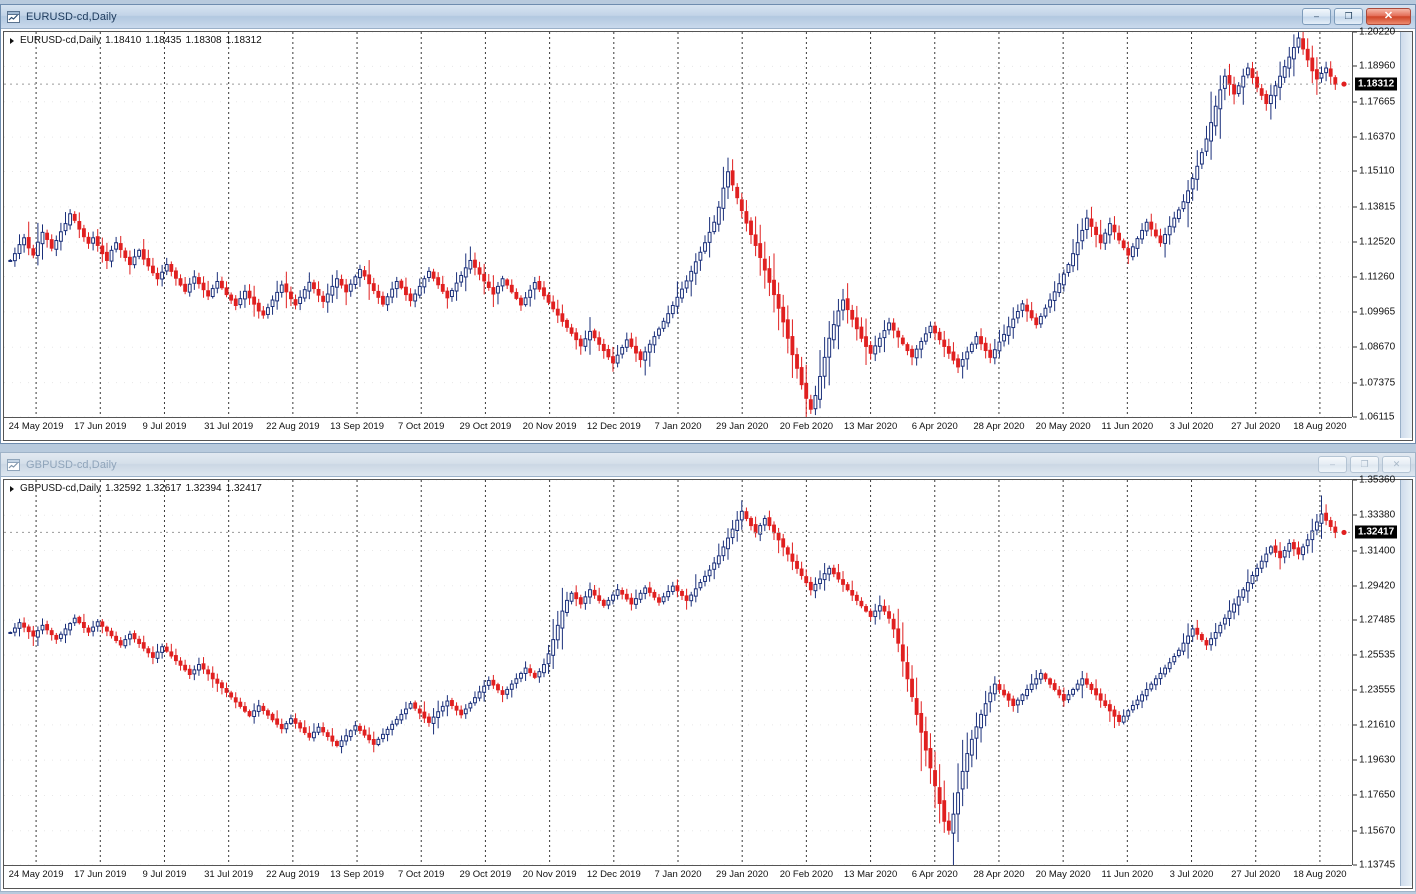 The width and height of the screenshot is (1416, 894). What do you see at coordinates (1406, 235) in the screenshot?
I see `vertical-scroll-strip-eurusd` at bounding box center [1406, 235].